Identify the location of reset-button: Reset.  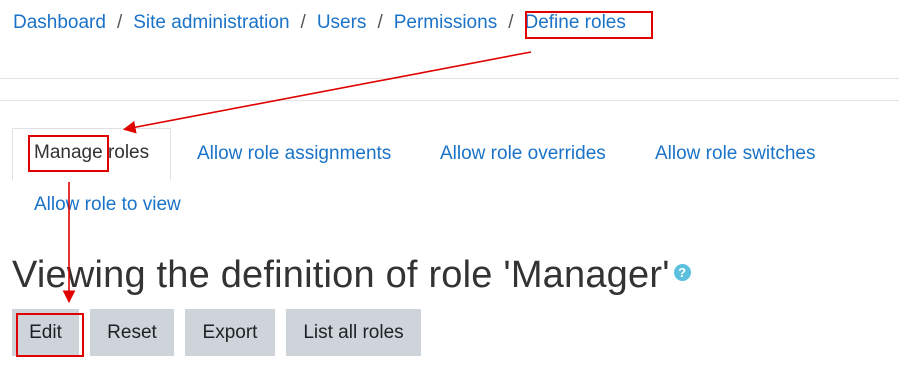
(132, 332).